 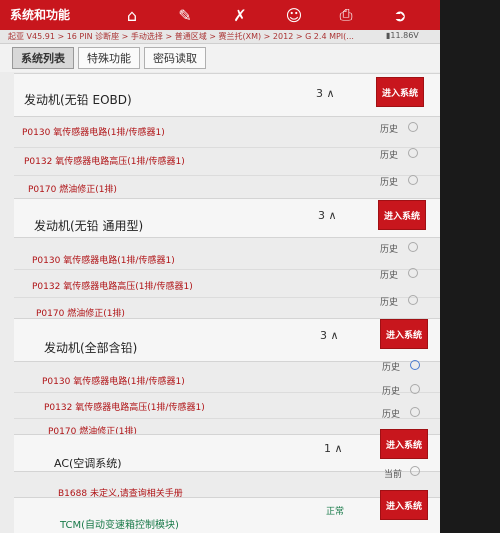 What do you see at coordinates (40, 15) in the screenshot?
I see `page-title: 系统和功能` at bounding box center [40, 15].